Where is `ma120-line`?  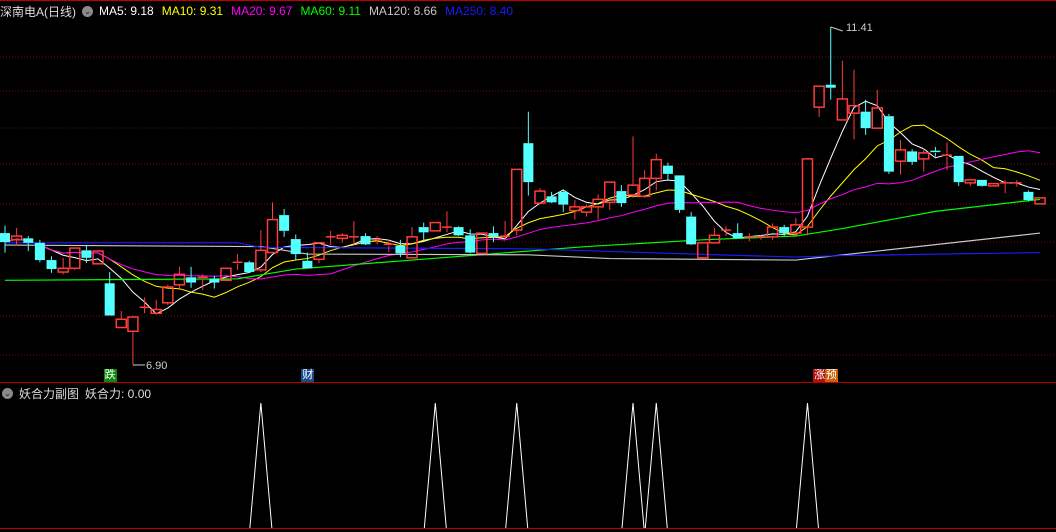
ma120-line is located at coordinates (522, 246).